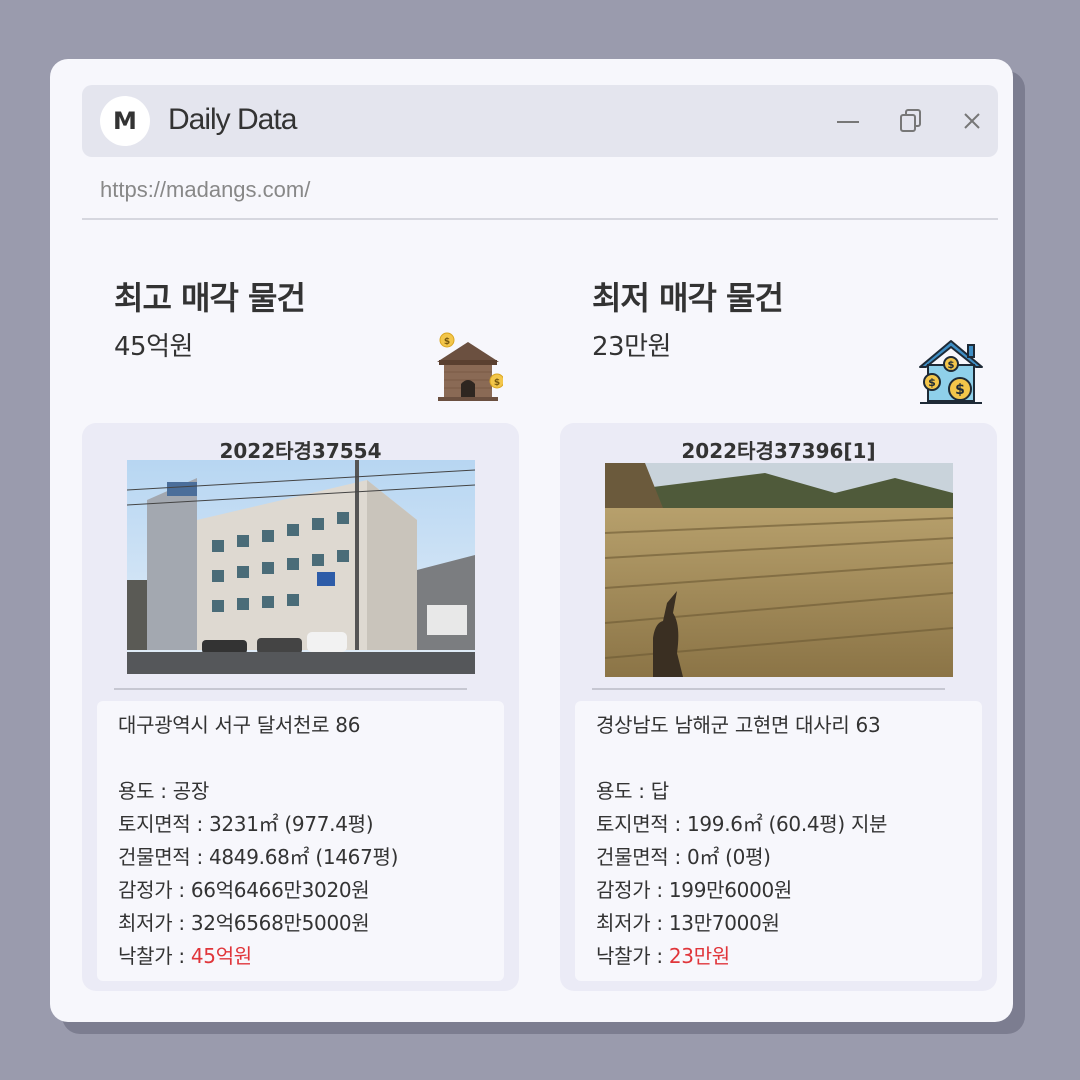 The width and height of the screenshot is (1080, 1080). Describe the element at coordinates (688, 923) in the screenshot. I see `minimum-price-row: 최저가 : 13만7000원` at that location.